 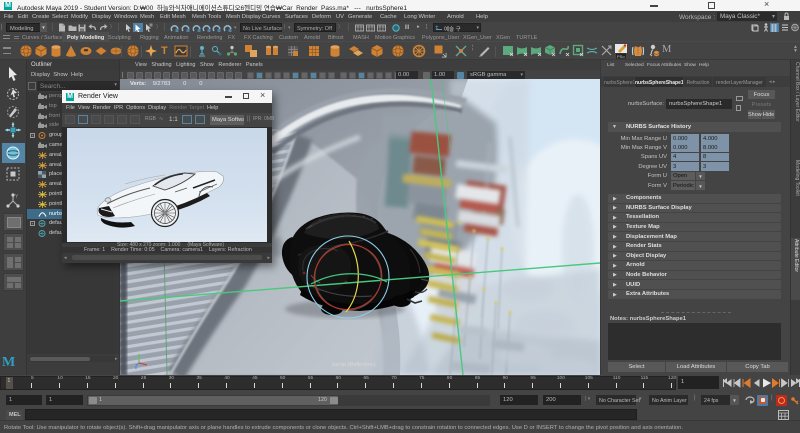 What do you see at coordinates (17, 197) in the screenshot?
I see `svg-text: Y` at bounding box center [17, 197].